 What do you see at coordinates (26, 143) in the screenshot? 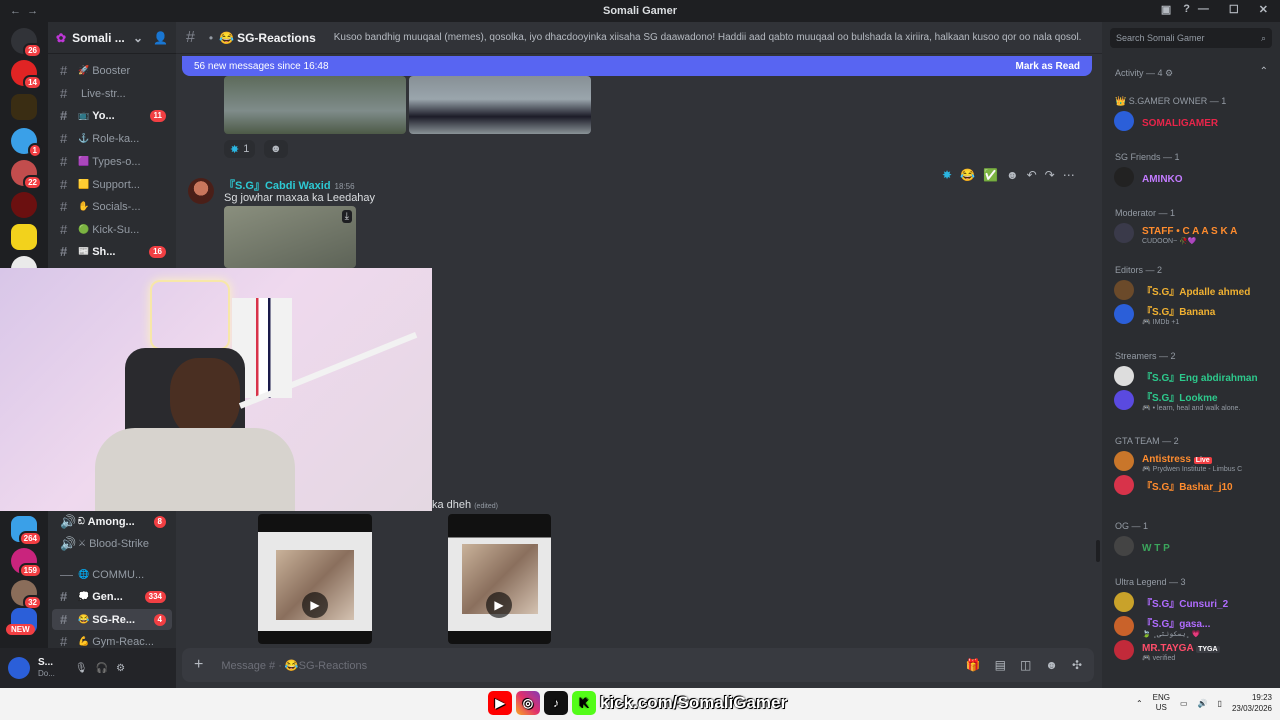
I see `server-icon-3: 1` at bounding box center [26, 143].